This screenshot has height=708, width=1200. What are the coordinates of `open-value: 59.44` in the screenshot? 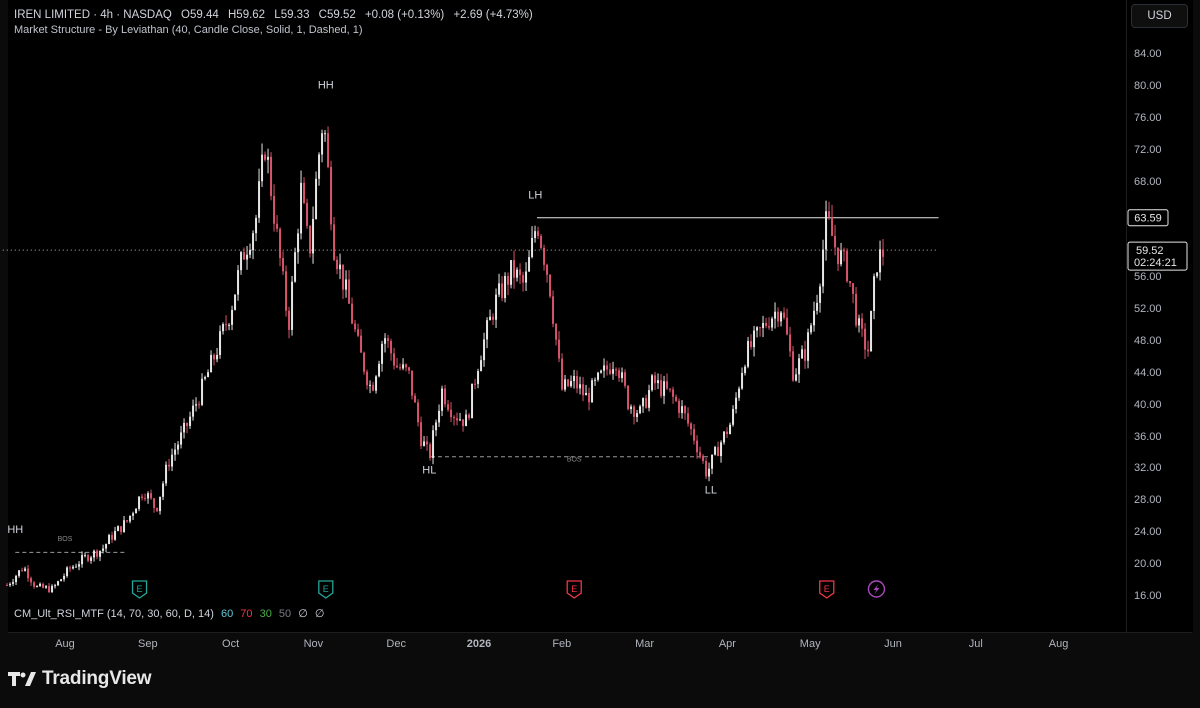 It's located at (204, 15).